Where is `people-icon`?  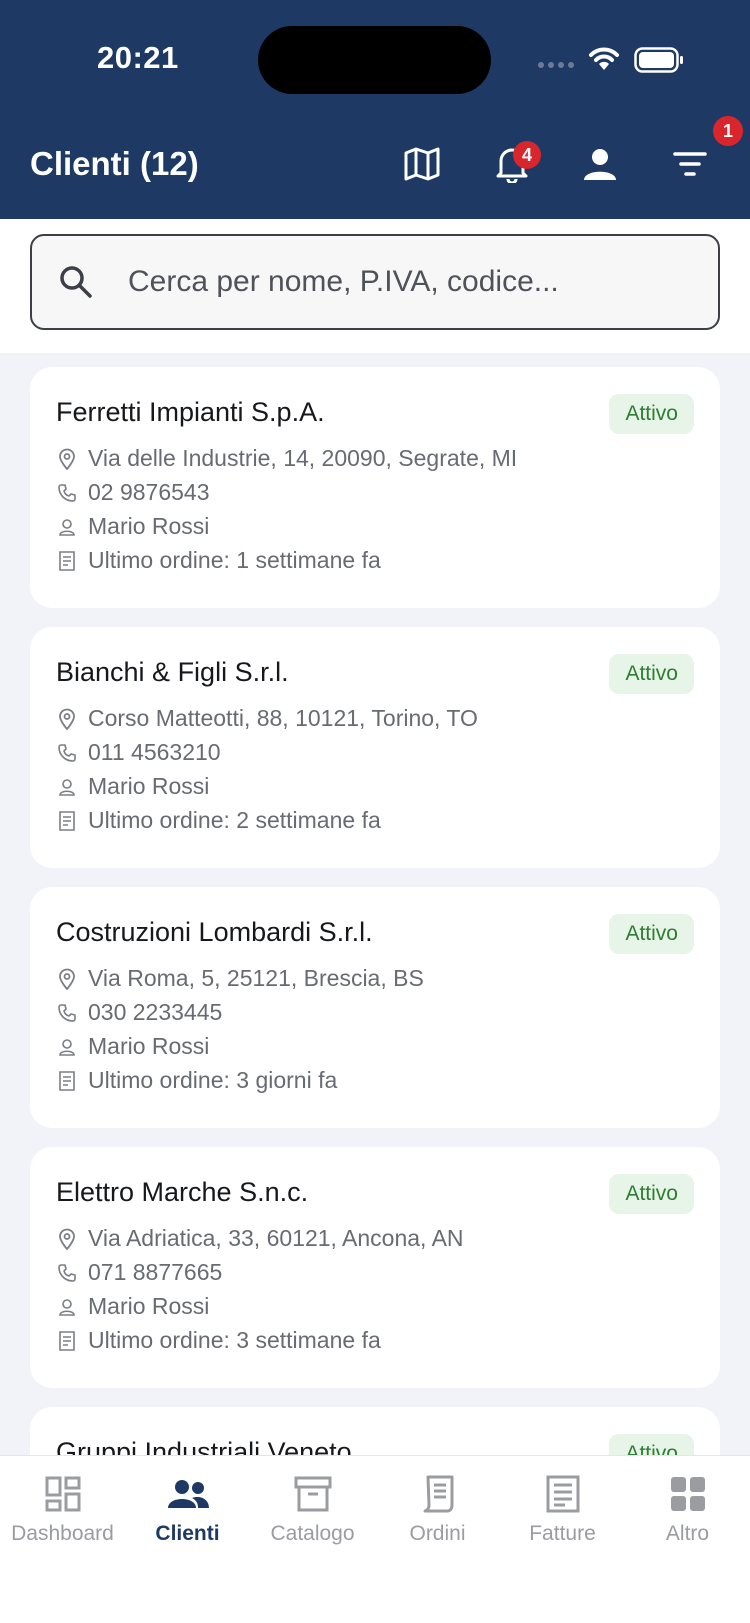 people-icon is located at coordinates (188, 1494).